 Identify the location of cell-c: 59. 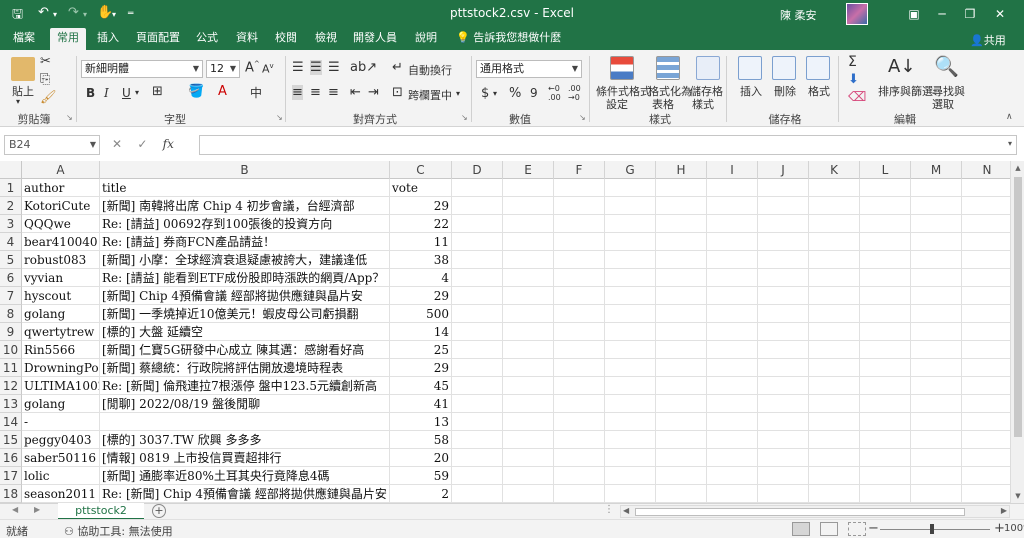
(421, 476).